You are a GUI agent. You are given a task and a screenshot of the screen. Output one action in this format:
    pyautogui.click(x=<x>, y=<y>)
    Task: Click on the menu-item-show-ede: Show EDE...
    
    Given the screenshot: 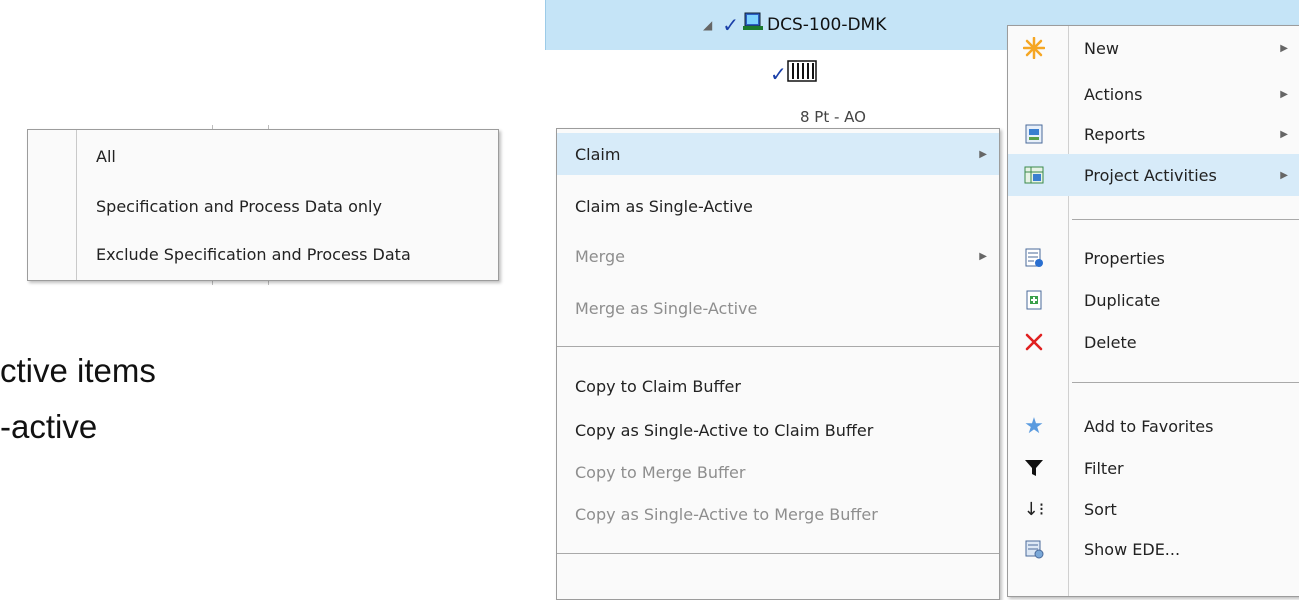 What is the action you would take?
    pyautogui.click(x=1153, y=549)
    